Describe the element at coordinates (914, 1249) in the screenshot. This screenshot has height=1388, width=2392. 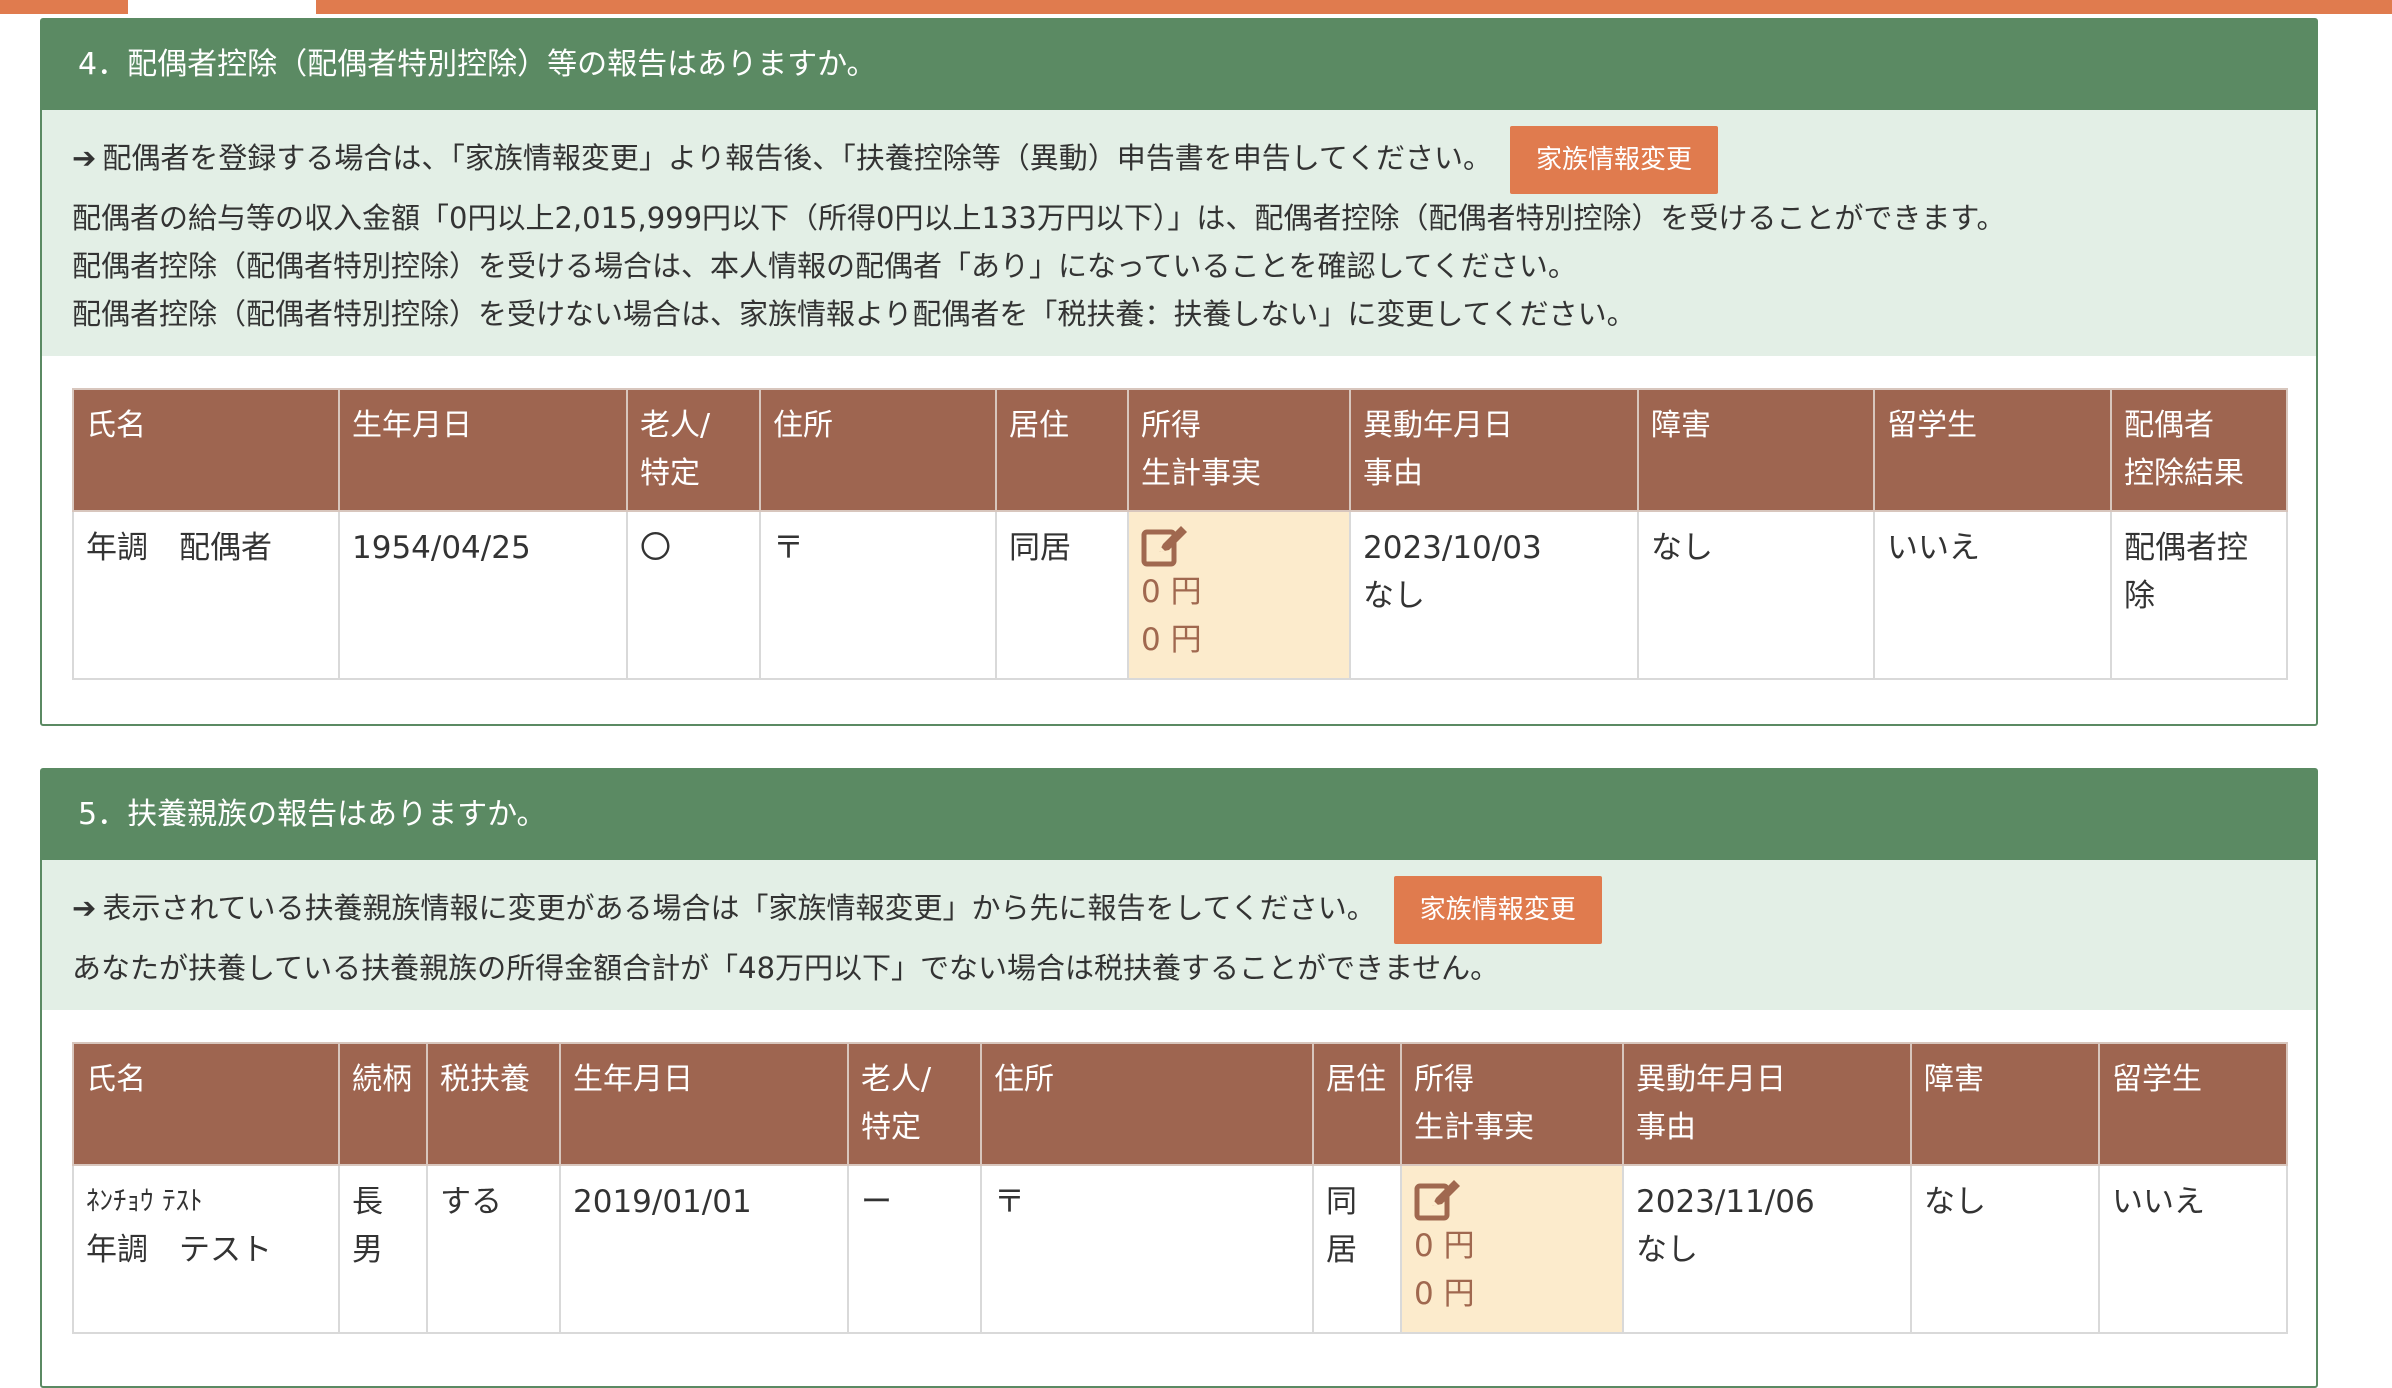
I see `cell-elderly: ー` at that location.